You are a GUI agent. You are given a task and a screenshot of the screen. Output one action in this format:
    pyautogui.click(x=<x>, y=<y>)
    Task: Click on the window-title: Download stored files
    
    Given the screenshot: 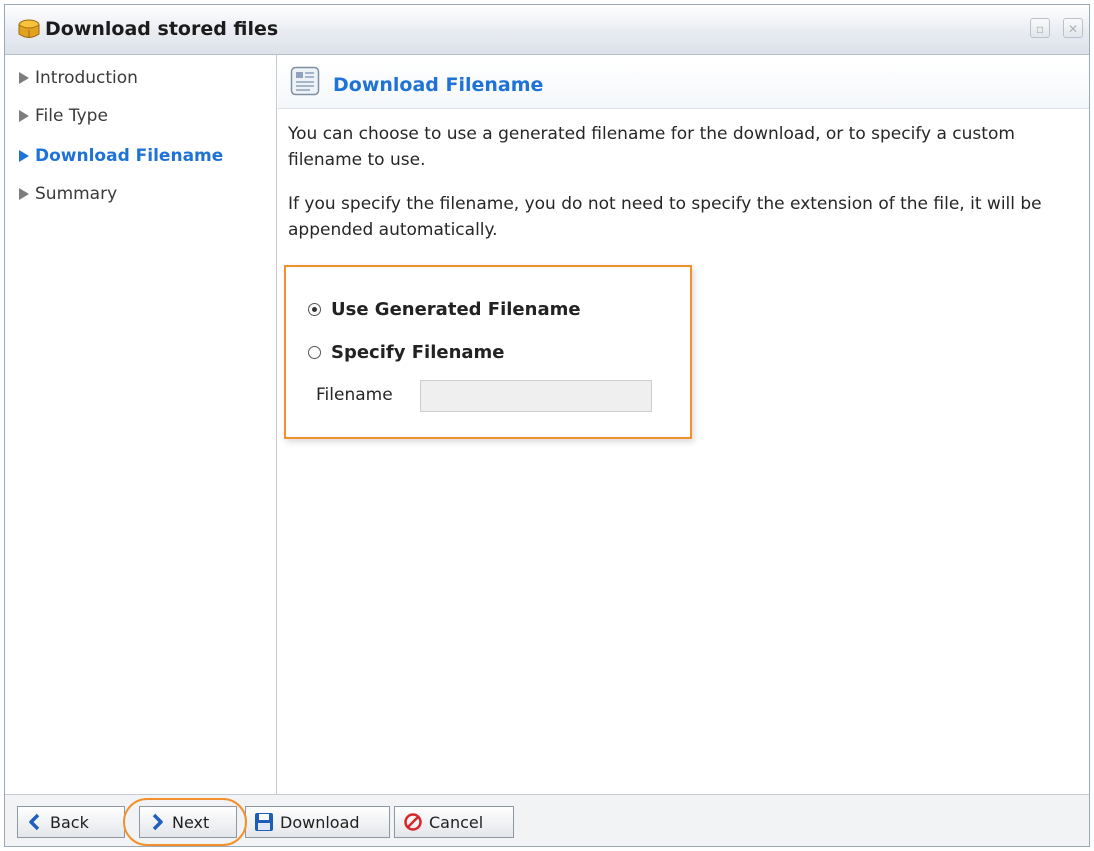 What is the action you would take?
    pyautogui.click(x=162, y=29)
    